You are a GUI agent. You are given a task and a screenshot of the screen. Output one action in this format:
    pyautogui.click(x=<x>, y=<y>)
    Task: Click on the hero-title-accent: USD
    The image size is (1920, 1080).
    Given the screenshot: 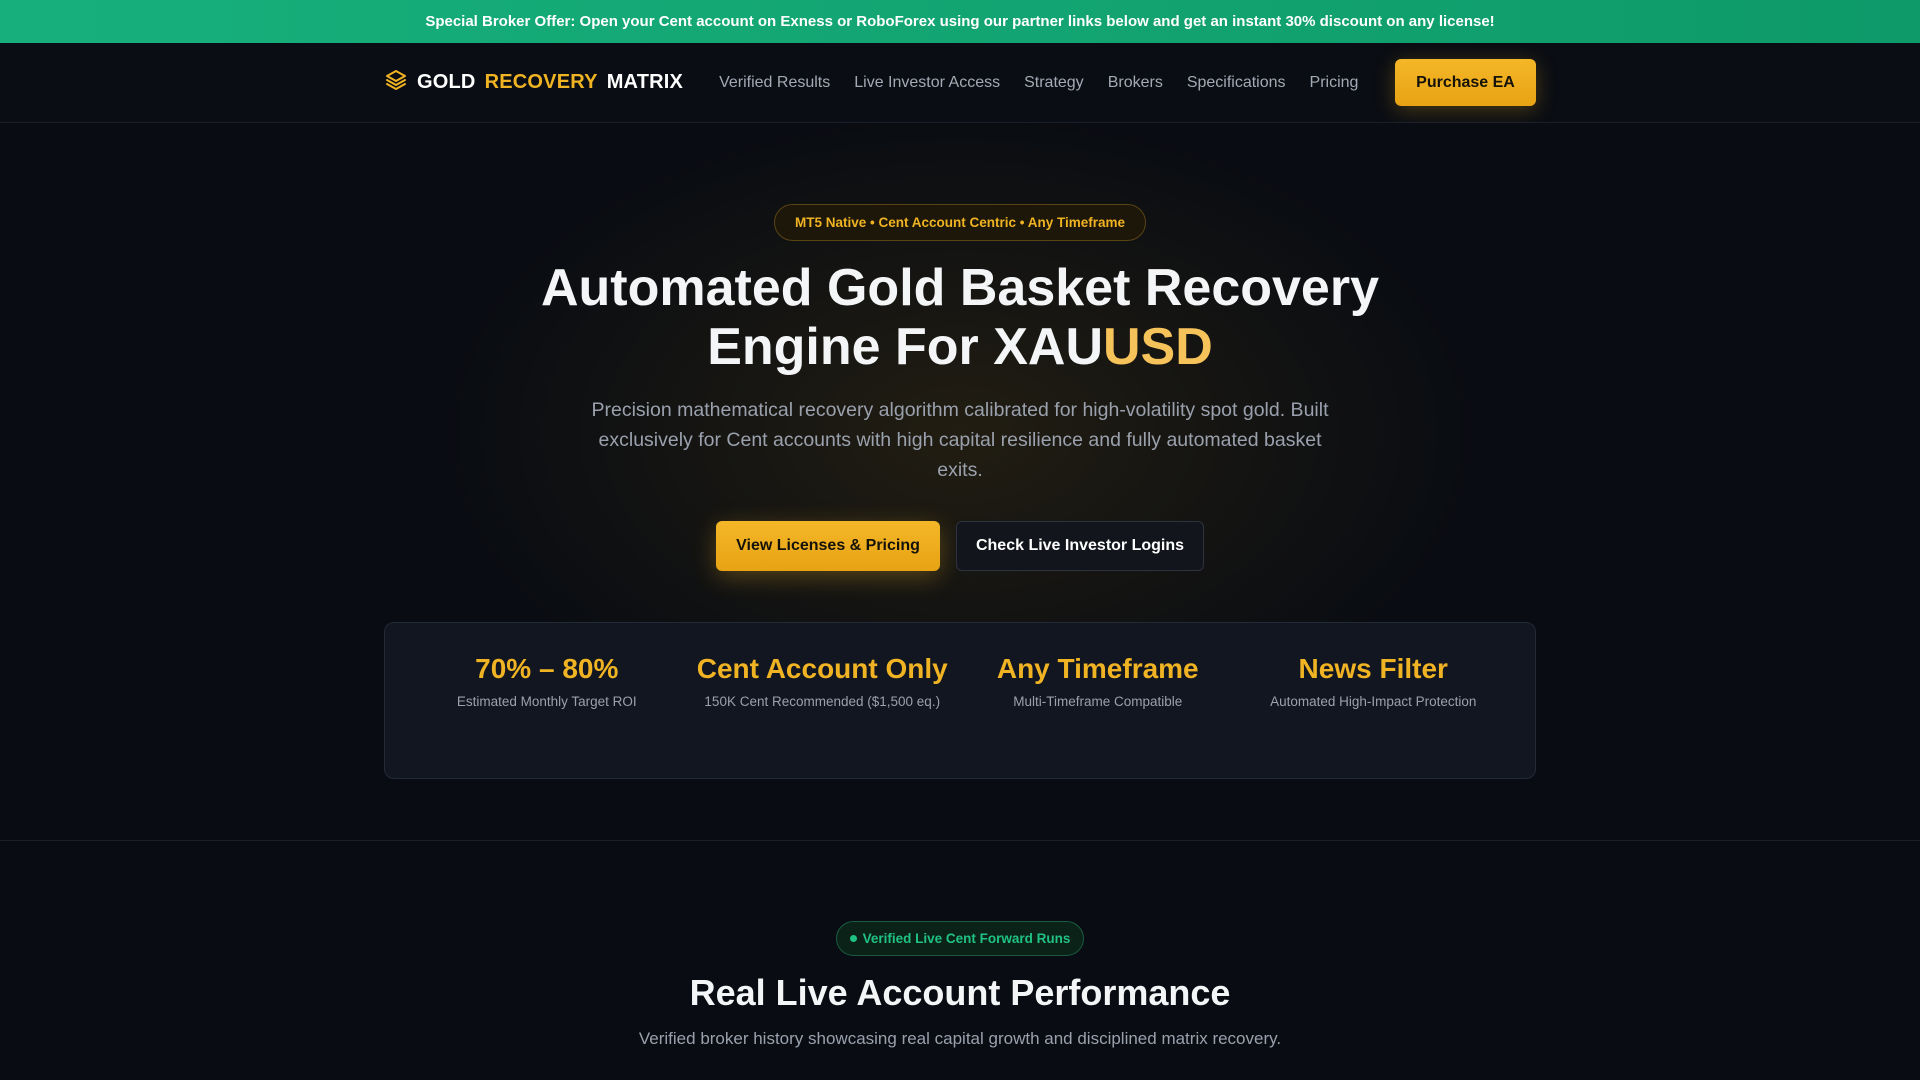 What is the action you would take?
    pyautogui.click(x=1158, y=347)
    